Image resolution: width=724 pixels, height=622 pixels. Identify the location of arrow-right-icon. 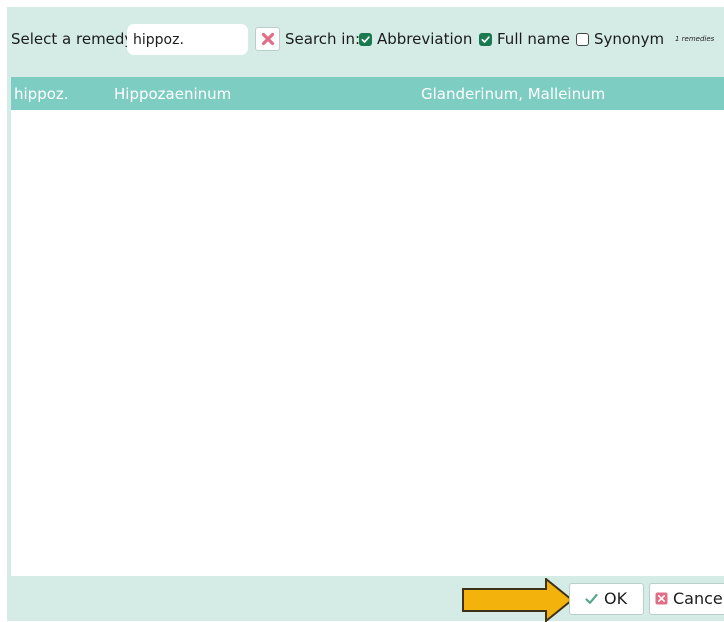
(518, 600).